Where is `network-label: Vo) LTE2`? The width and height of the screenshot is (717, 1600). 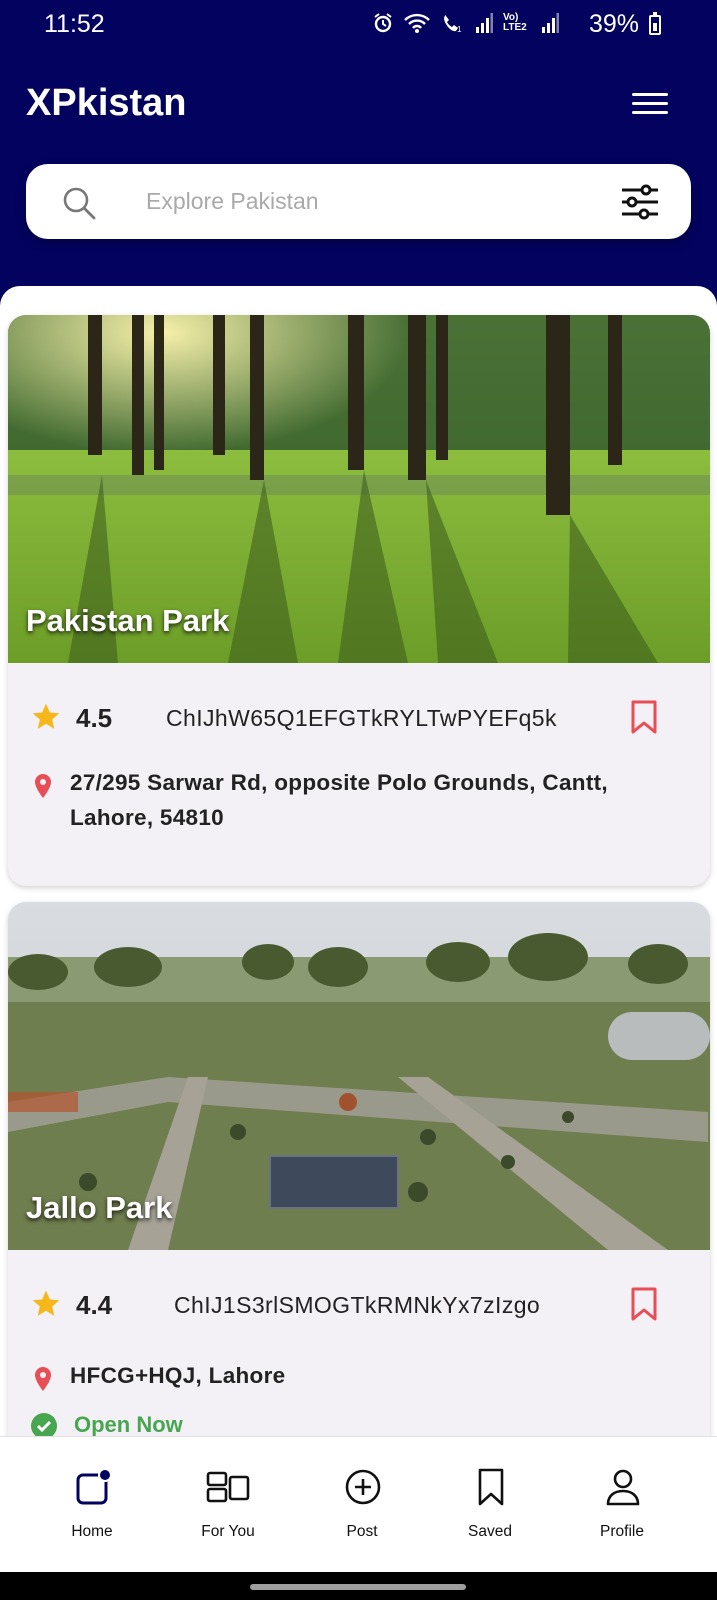
network-label: Vo) LTE2 is located at coordinates (515, 22).